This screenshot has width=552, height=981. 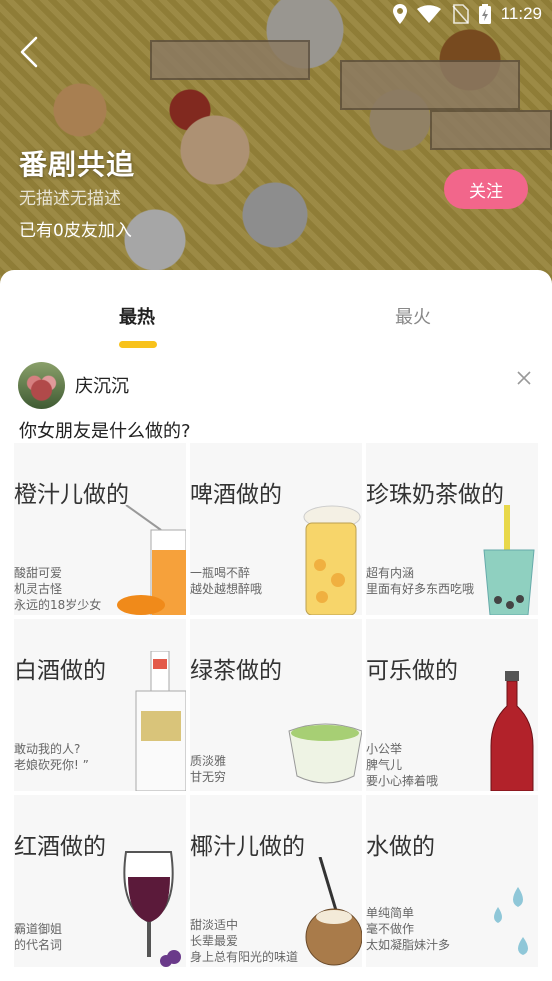 I want to click on back-arrow-icon, so click(x=29, y=52).